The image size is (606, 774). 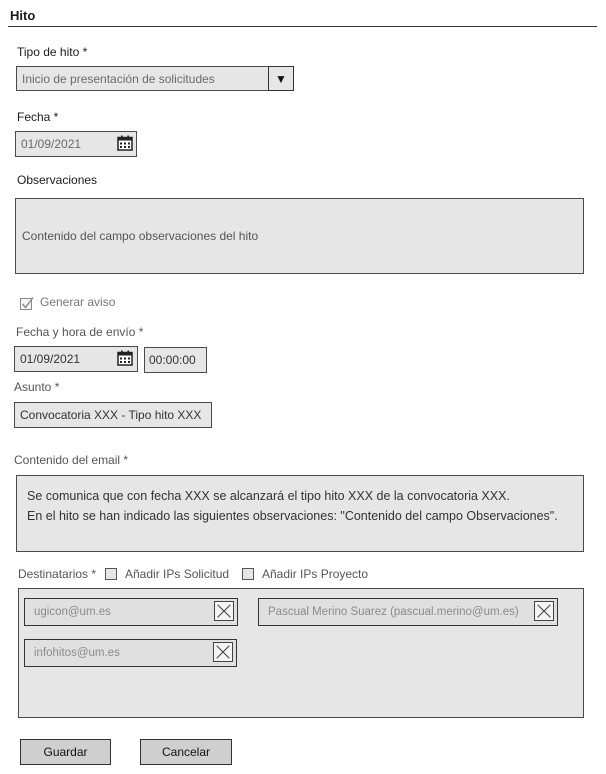 What do you see at coordinates (281, 78) in the screenshot?
I see `chevron-down-icon: ▼` at bounding box center [281, 78].